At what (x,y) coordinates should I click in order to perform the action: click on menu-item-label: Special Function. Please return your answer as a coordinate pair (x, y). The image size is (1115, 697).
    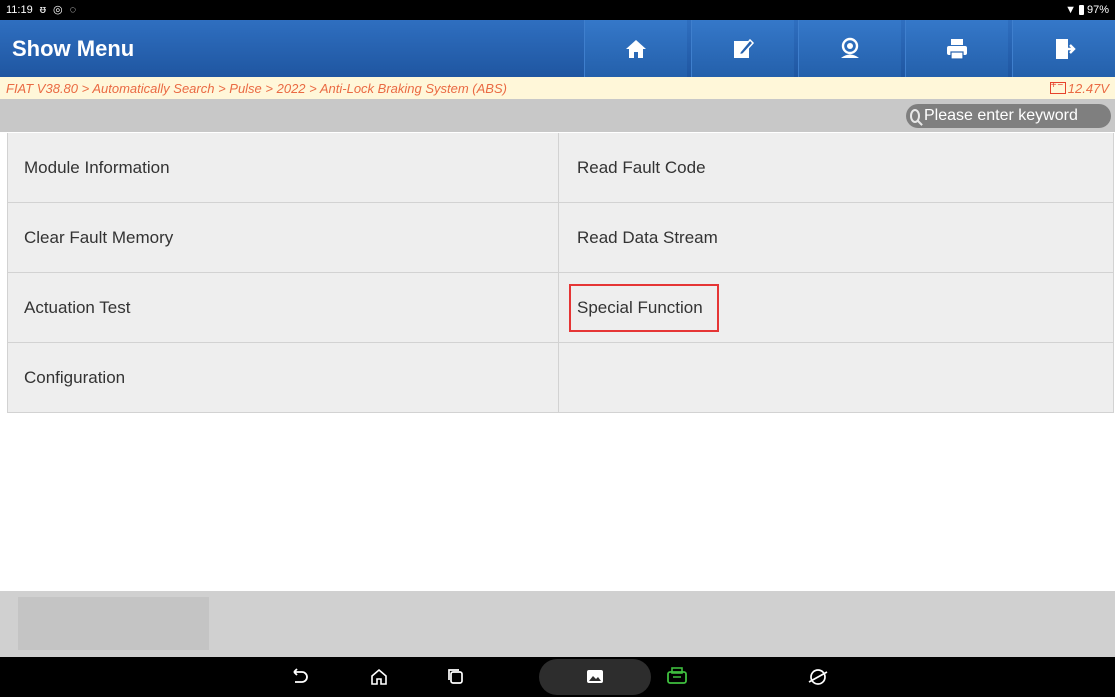
    Looking at the image, I should click on (640, 307).